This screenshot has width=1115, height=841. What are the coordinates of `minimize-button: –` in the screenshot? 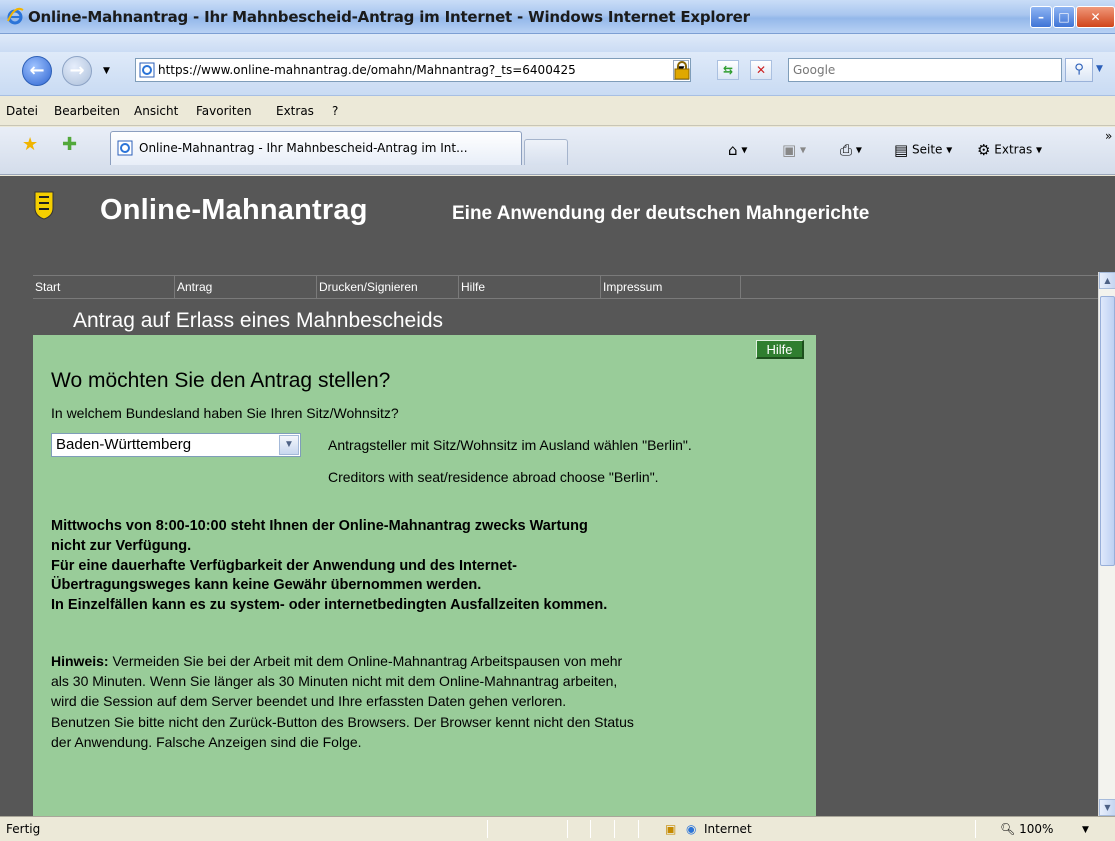 It's located at (1041, 17).